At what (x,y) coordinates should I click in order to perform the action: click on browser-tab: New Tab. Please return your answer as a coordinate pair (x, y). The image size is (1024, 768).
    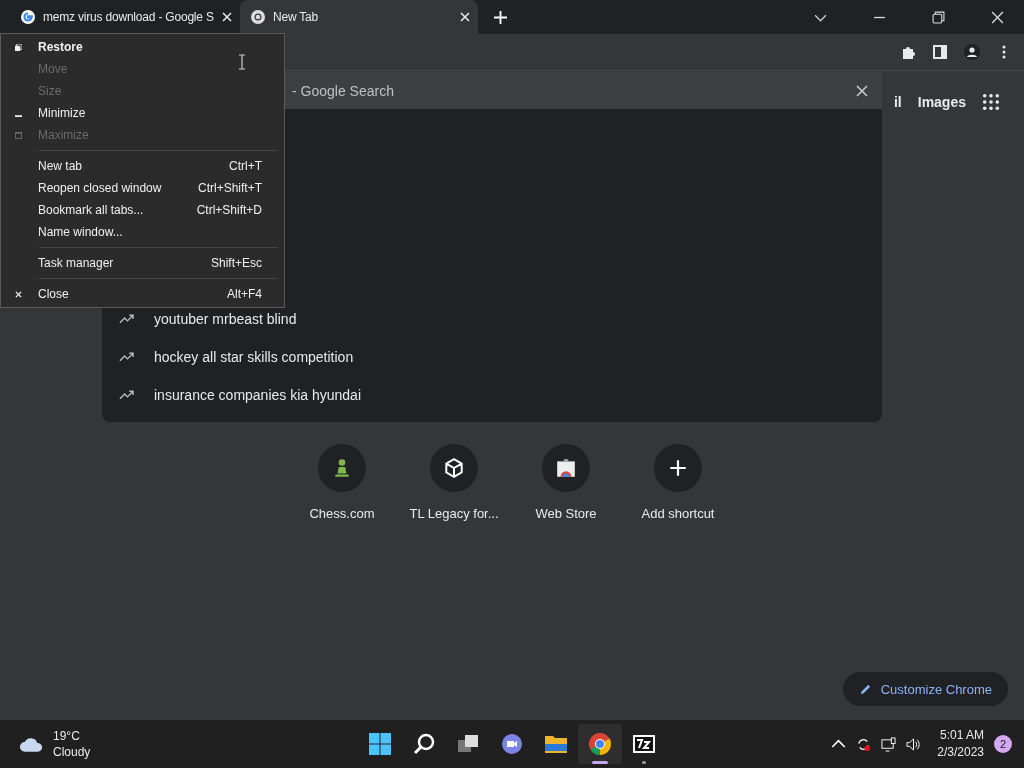
    Looking at the image, I should click on (359, 17).